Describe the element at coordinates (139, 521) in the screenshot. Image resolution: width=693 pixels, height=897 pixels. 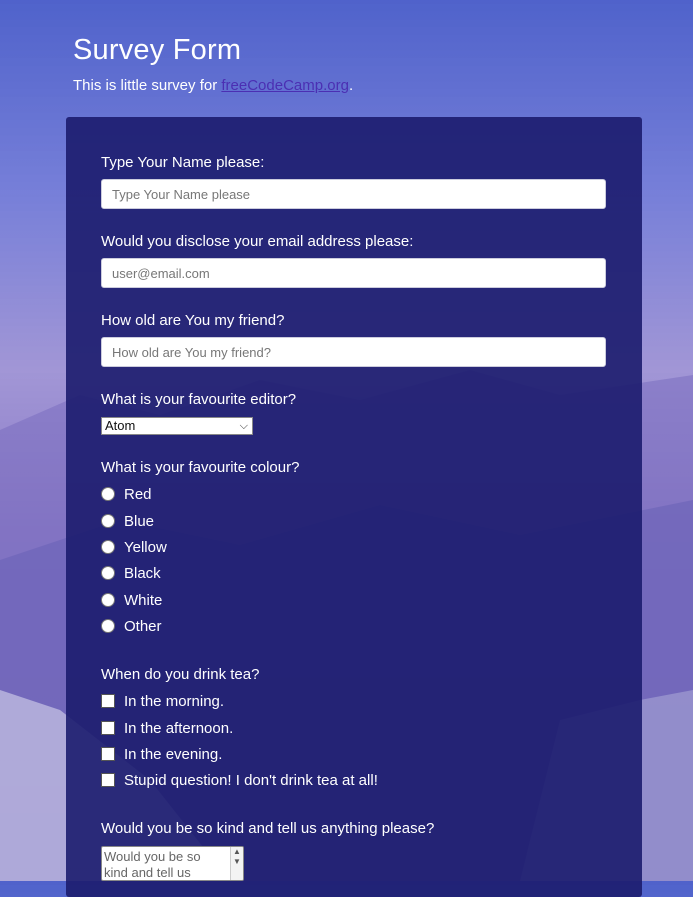
I see `colour-option-label: Blue` at that location.